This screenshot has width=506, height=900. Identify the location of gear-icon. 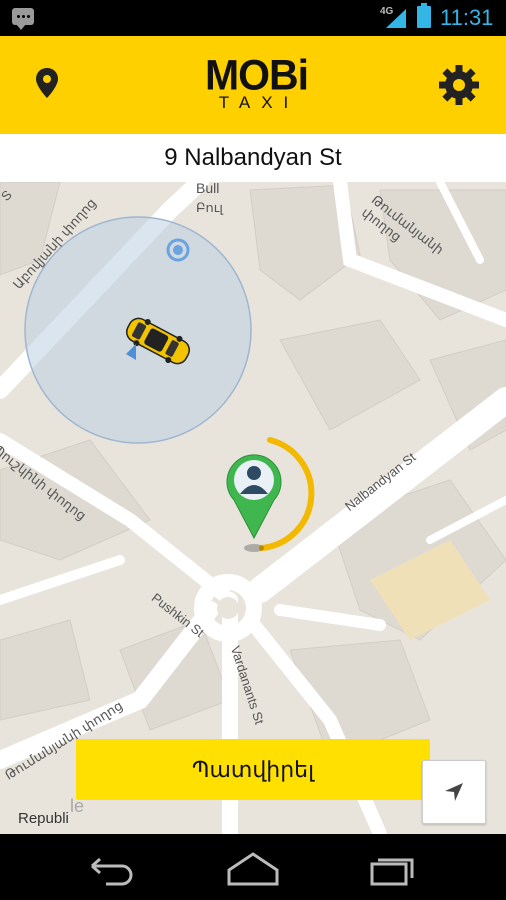
(459, 85).